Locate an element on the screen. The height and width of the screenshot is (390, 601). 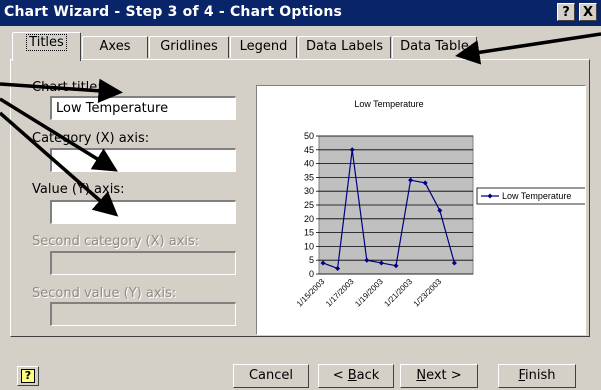
y-tick-label: 35 is located at coordinates (309, 177).